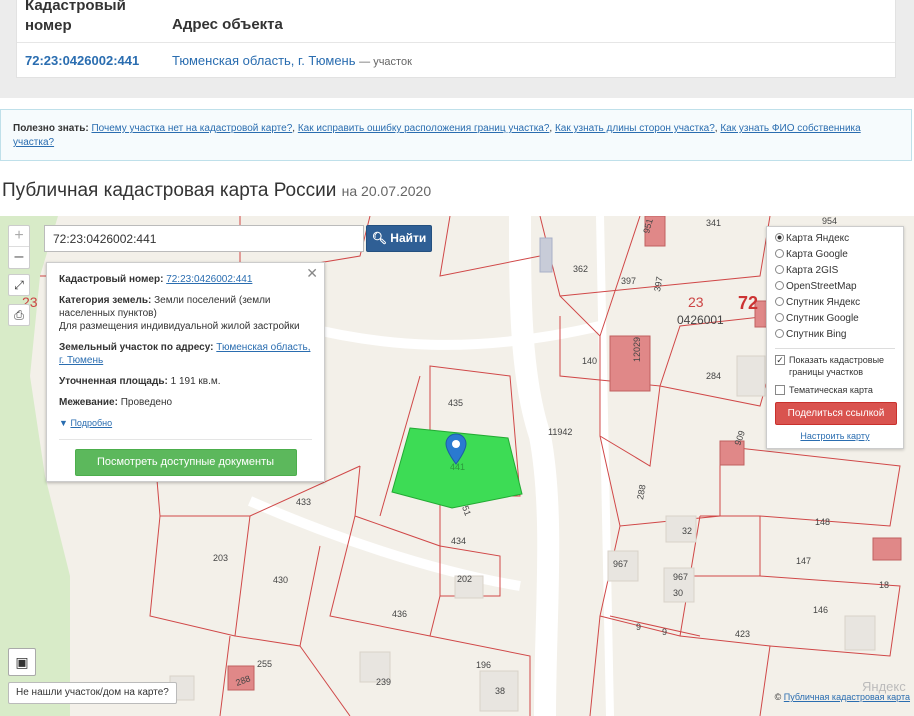  What do you see at coordinates (641, 492) in the screenshot?
I see `label-288: 288` at bounding box center [641, 492].